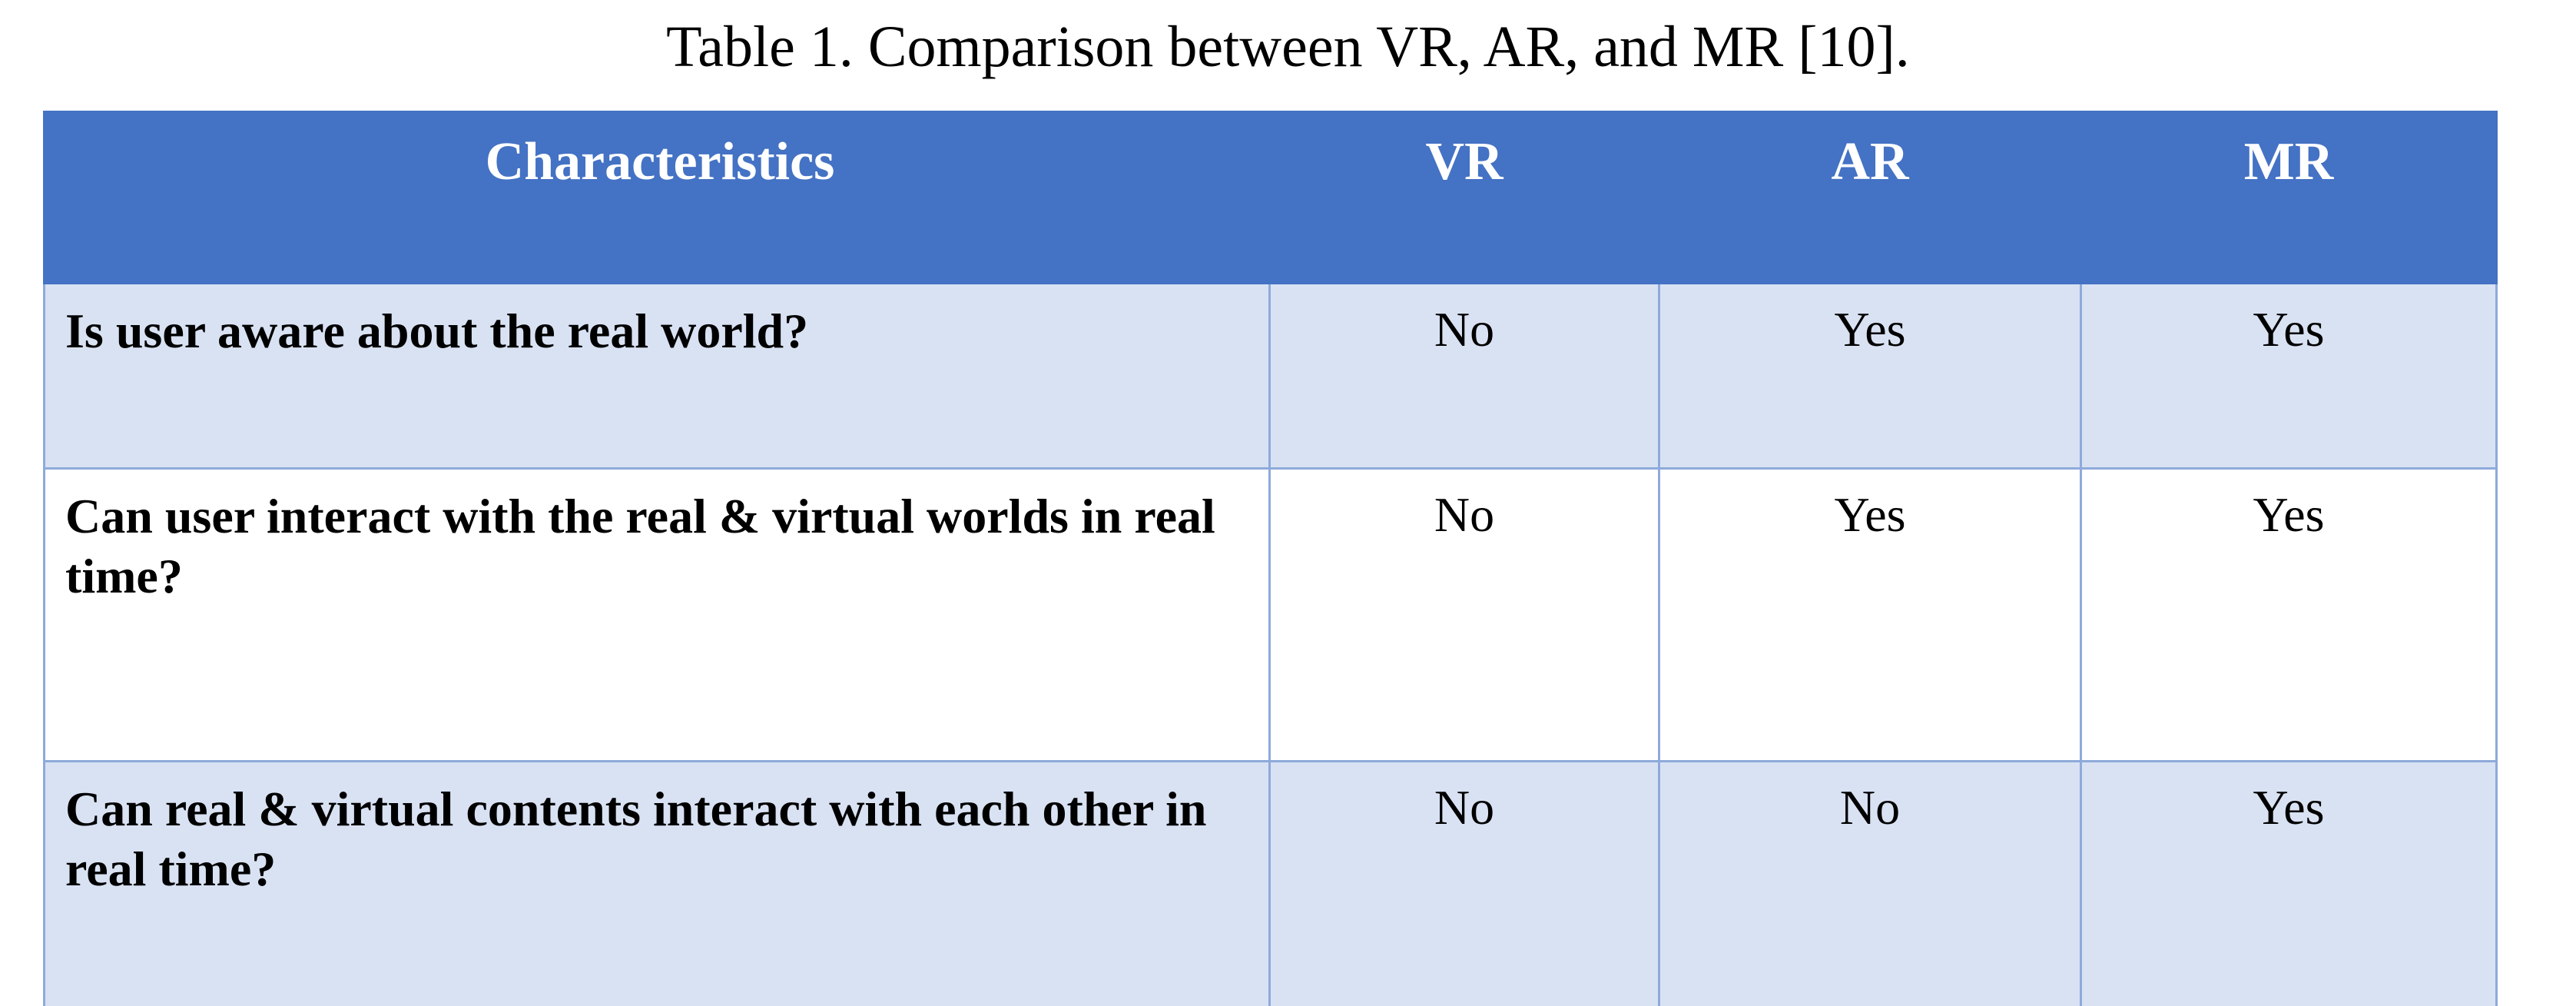 This screenshot has width=2576, height=1006. I want to click on column-header-characteristics: Characteristics, so click(657, 197).